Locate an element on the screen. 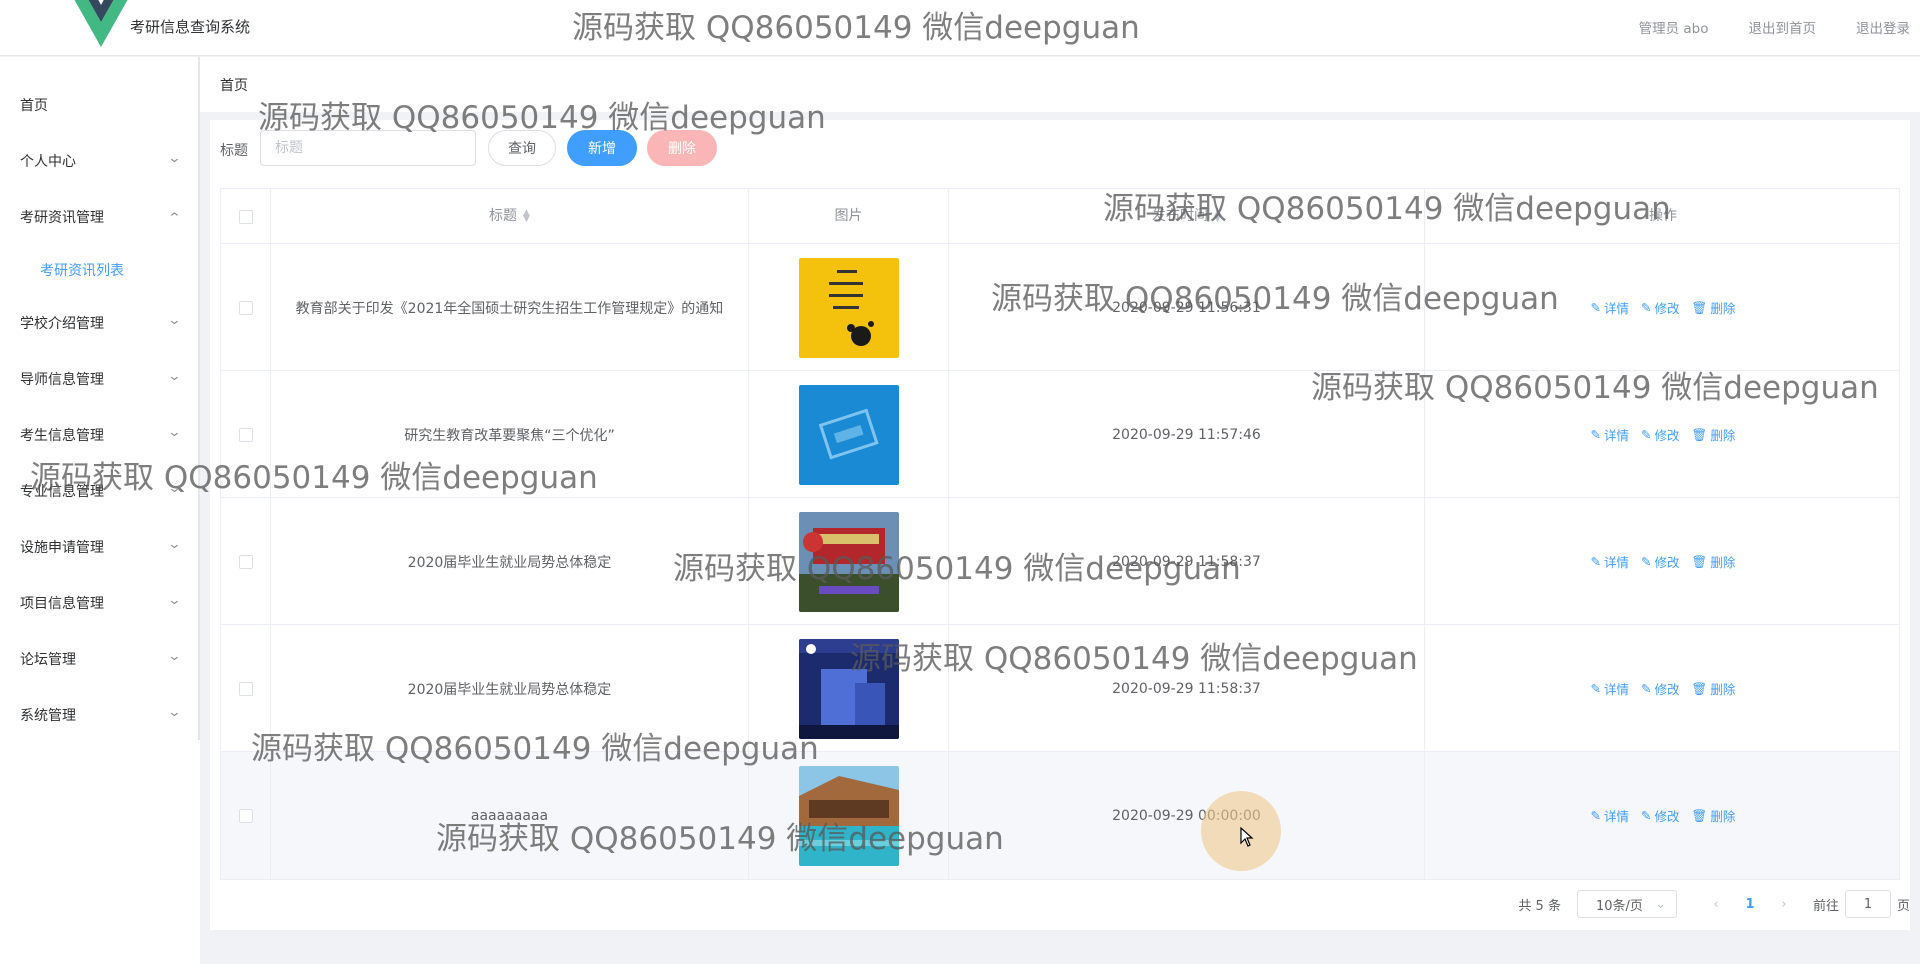 The height and width of the screenshot is (964, 1920). query-button: 查询 is located at coordinates (522, 148).